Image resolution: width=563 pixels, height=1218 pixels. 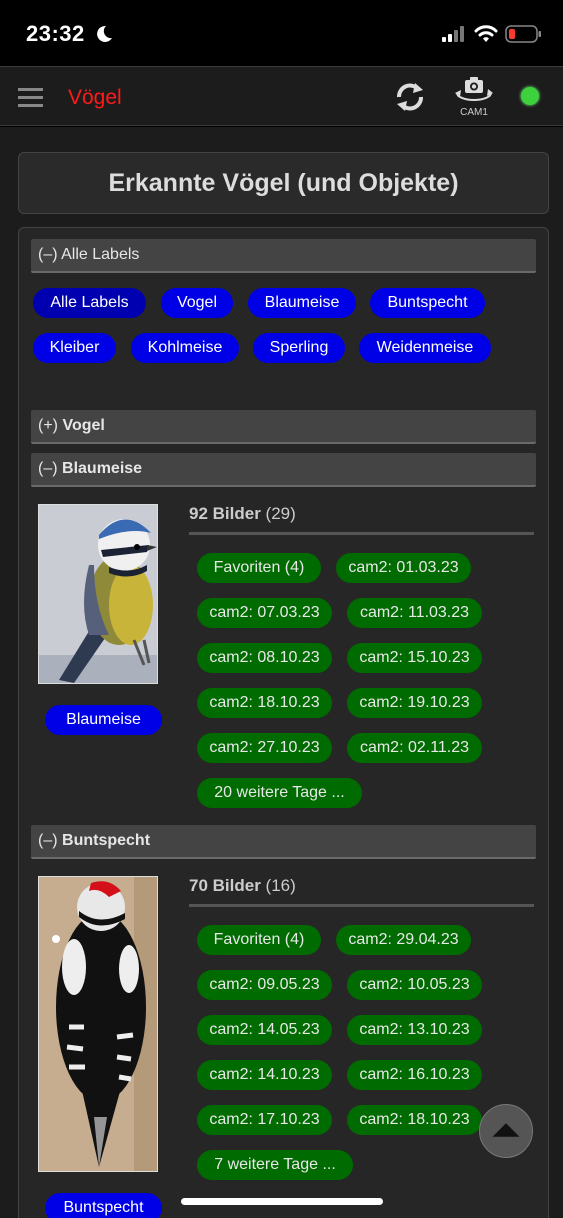 I want to click on blaumeise-label-button: Blaumeise, so click(x=103, y=720).